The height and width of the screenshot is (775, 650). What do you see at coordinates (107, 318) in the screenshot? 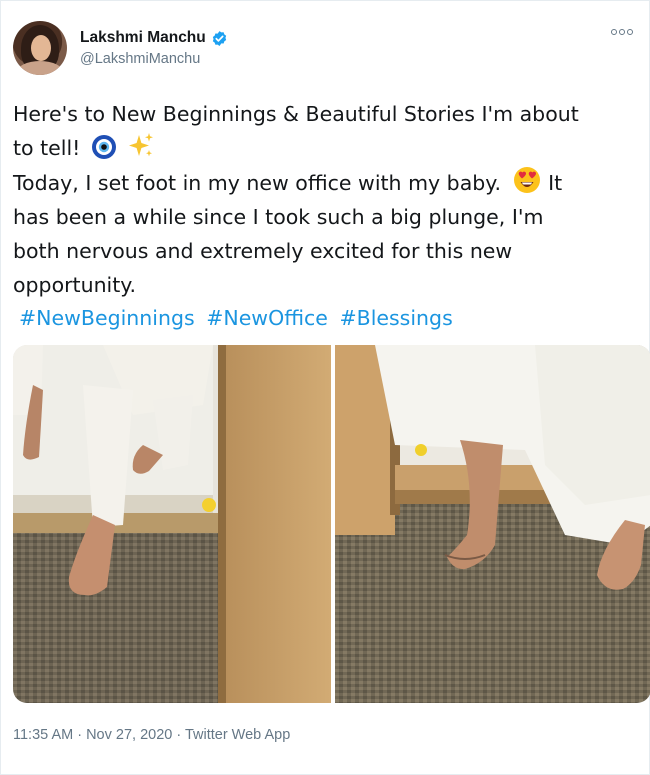
I see `hashtag-link: #NewBeginnings` at bounding box center [107, 318].